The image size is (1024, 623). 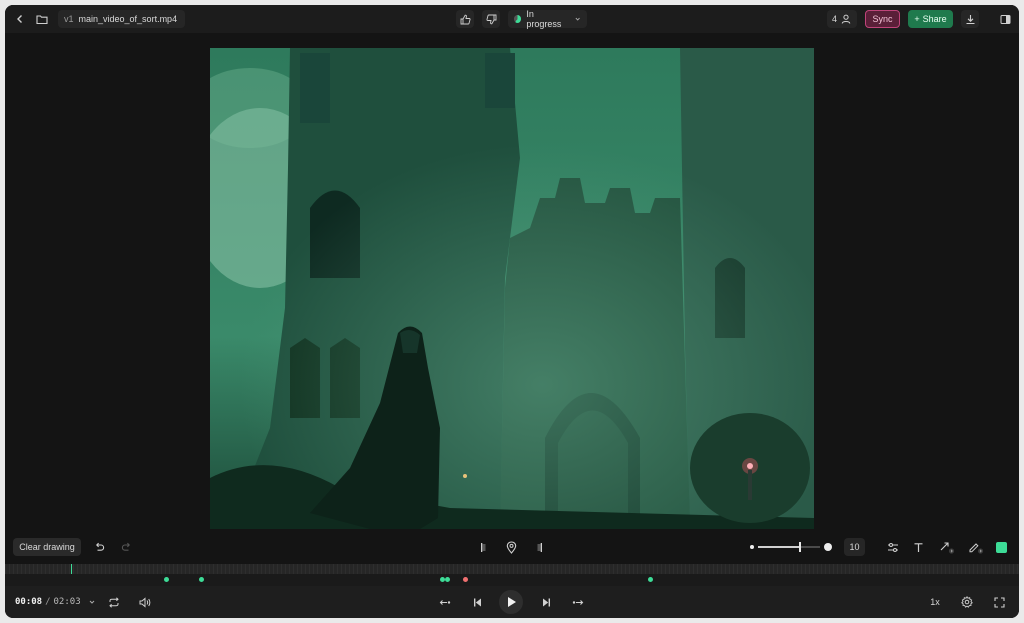 I want to click on chevron-left-icon, so click(x=19, y=19).